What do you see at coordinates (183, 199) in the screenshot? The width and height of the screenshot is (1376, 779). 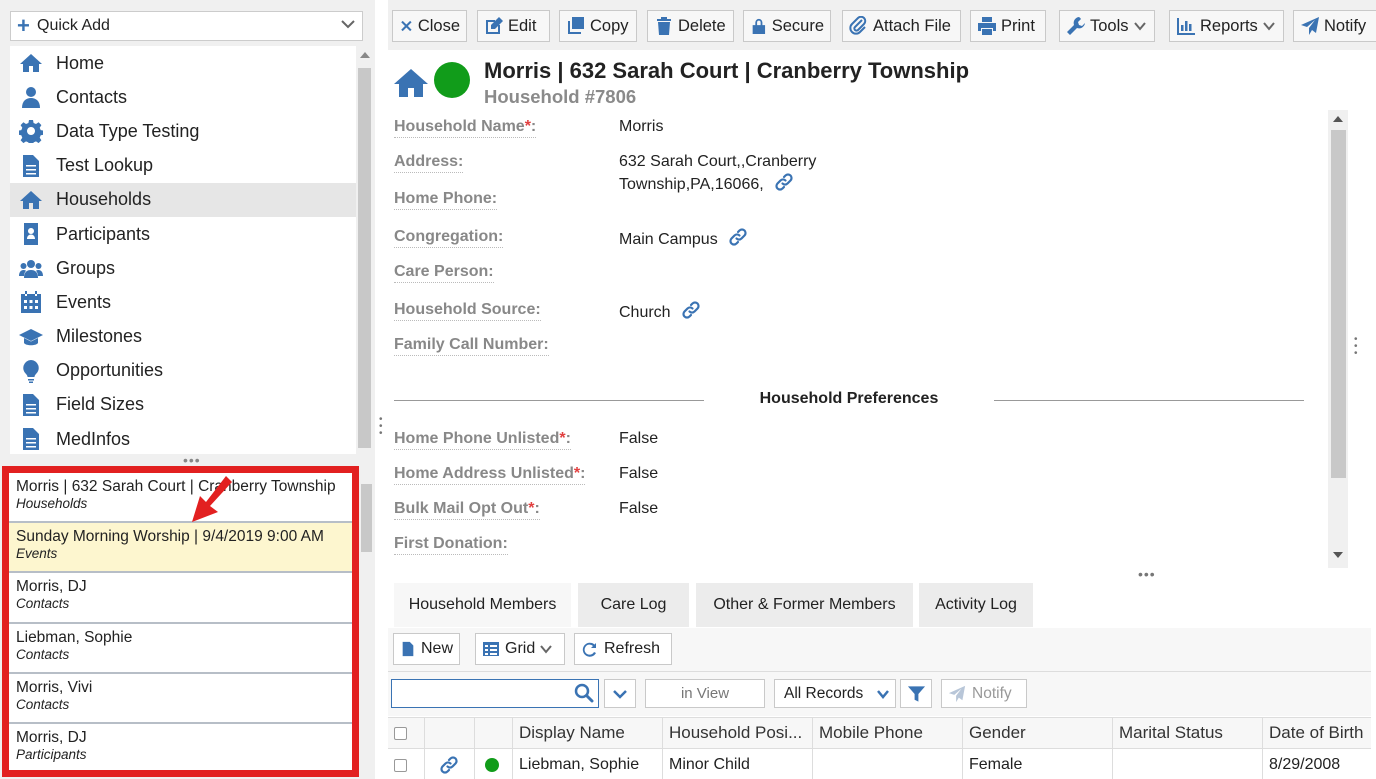 I see `nav-item-households: Households` at bounding box center [183, 199].